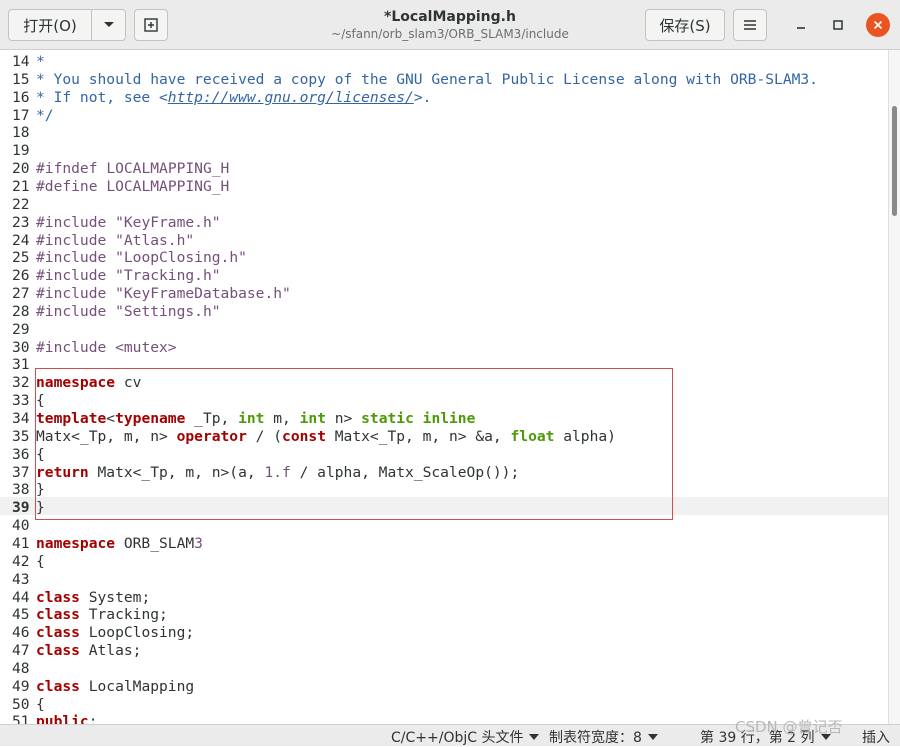 The height and width of the screenshot is (747, 900). What do you see at coordinates (801, 28) in the screenshot?
I see `minimize-icon` at bounding box center [801, 28].